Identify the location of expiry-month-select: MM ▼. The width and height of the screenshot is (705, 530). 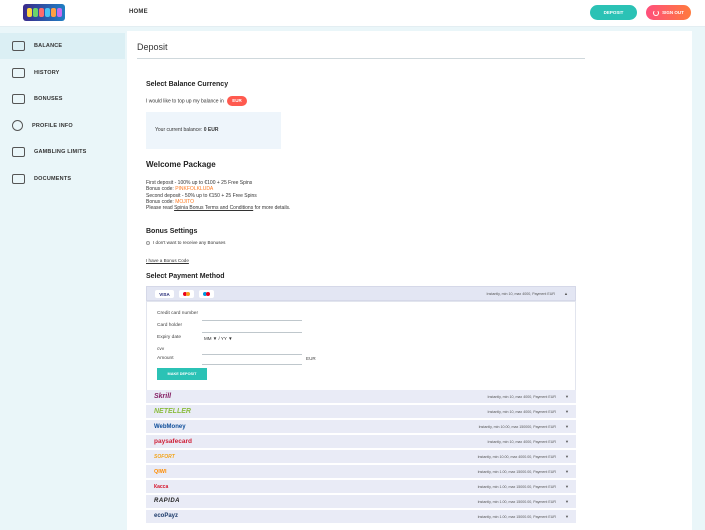
(210, 338).